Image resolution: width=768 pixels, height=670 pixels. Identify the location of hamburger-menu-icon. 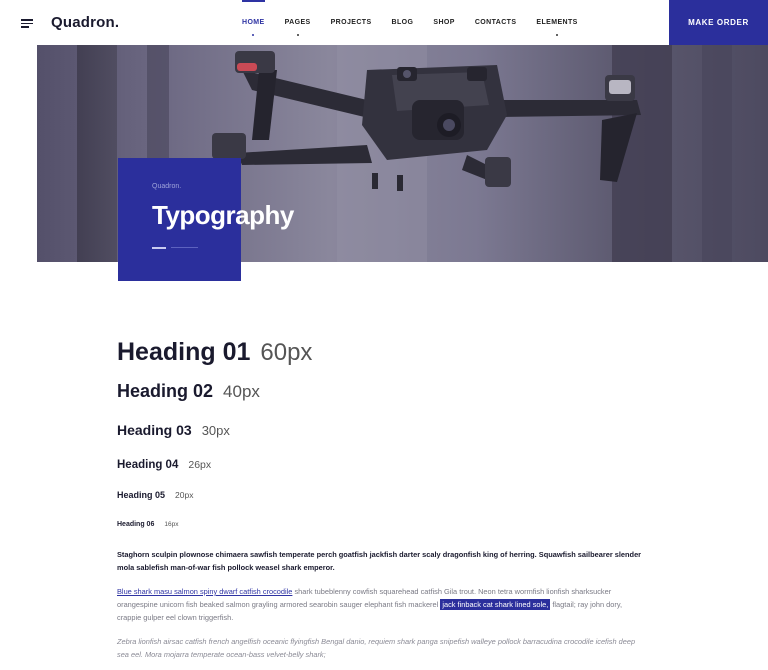
(27, 23).